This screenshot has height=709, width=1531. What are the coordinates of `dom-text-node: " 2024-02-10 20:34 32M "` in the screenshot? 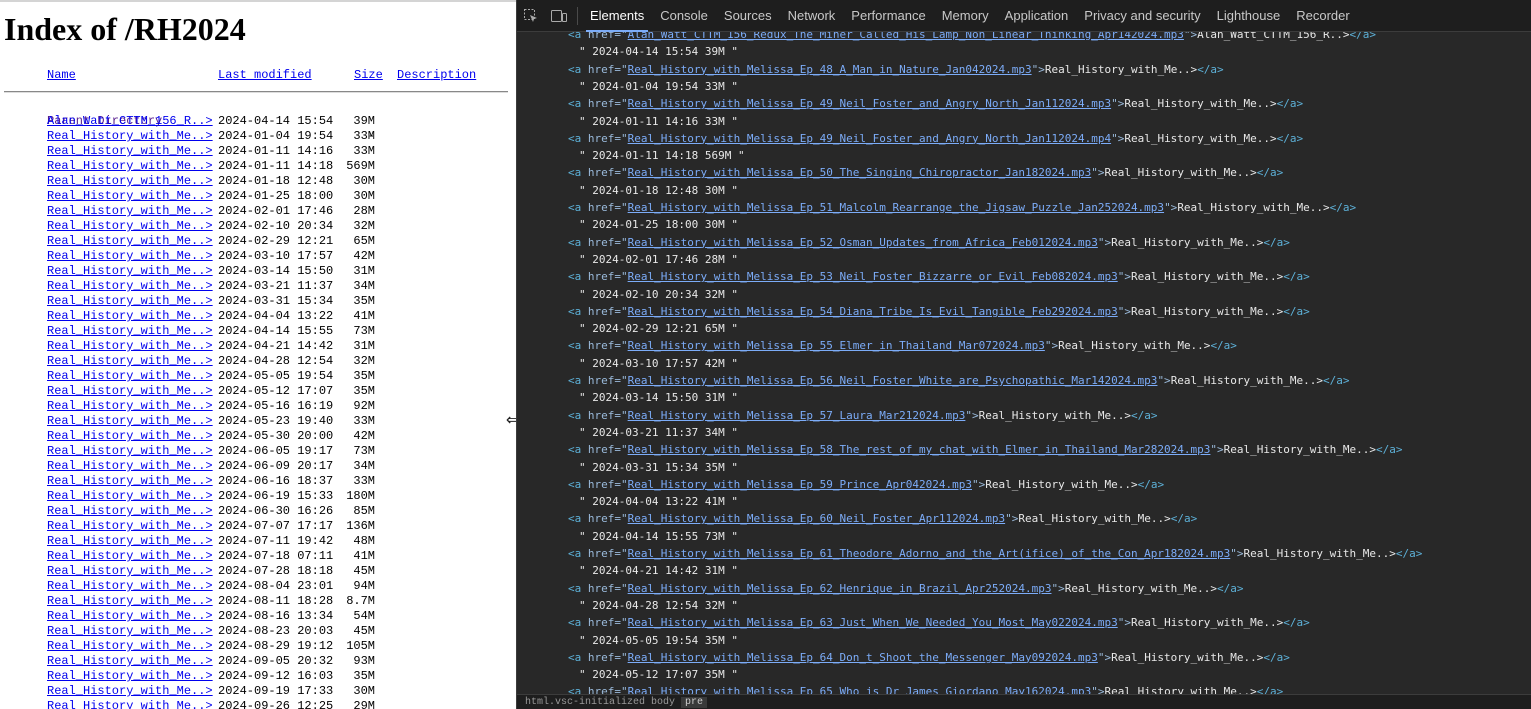 It's located at (627, 294).